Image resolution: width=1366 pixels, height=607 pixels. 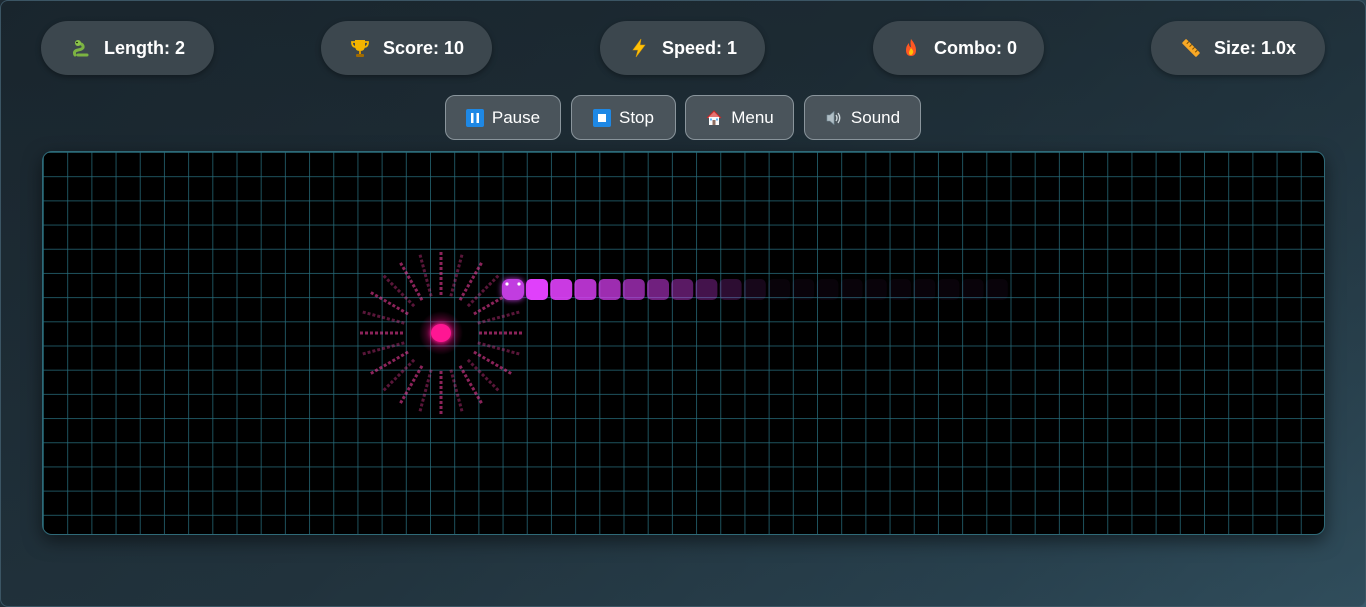 What do you see at coordinates (752, 117) in the screenshot?
I see `menu-label: Menu` at bounding box center [752, 117].